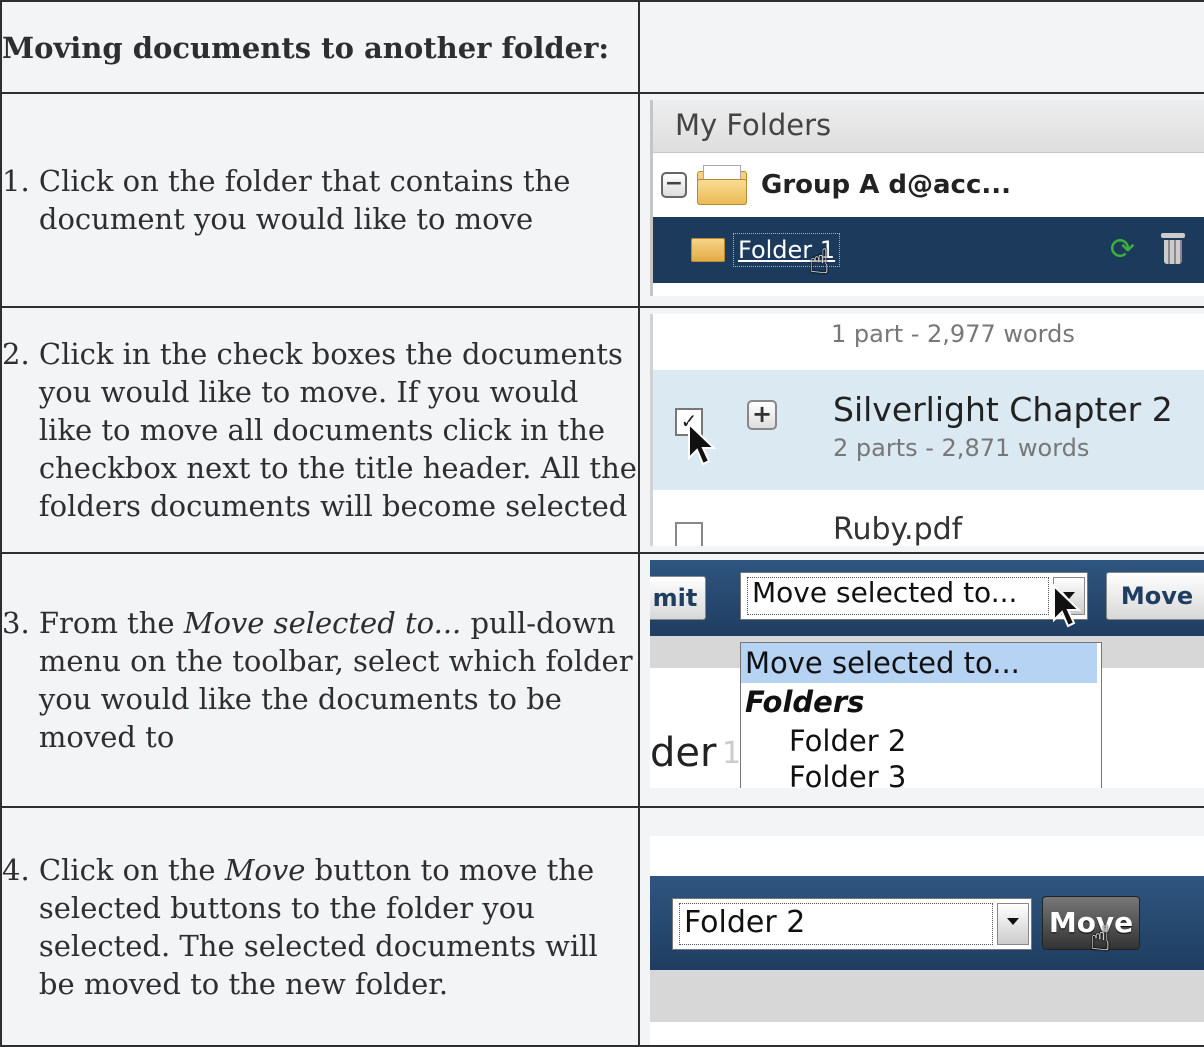 The height and width of the screenshot is (1047, 1204). I want to click on header-empty-cell, so click(921, 47).